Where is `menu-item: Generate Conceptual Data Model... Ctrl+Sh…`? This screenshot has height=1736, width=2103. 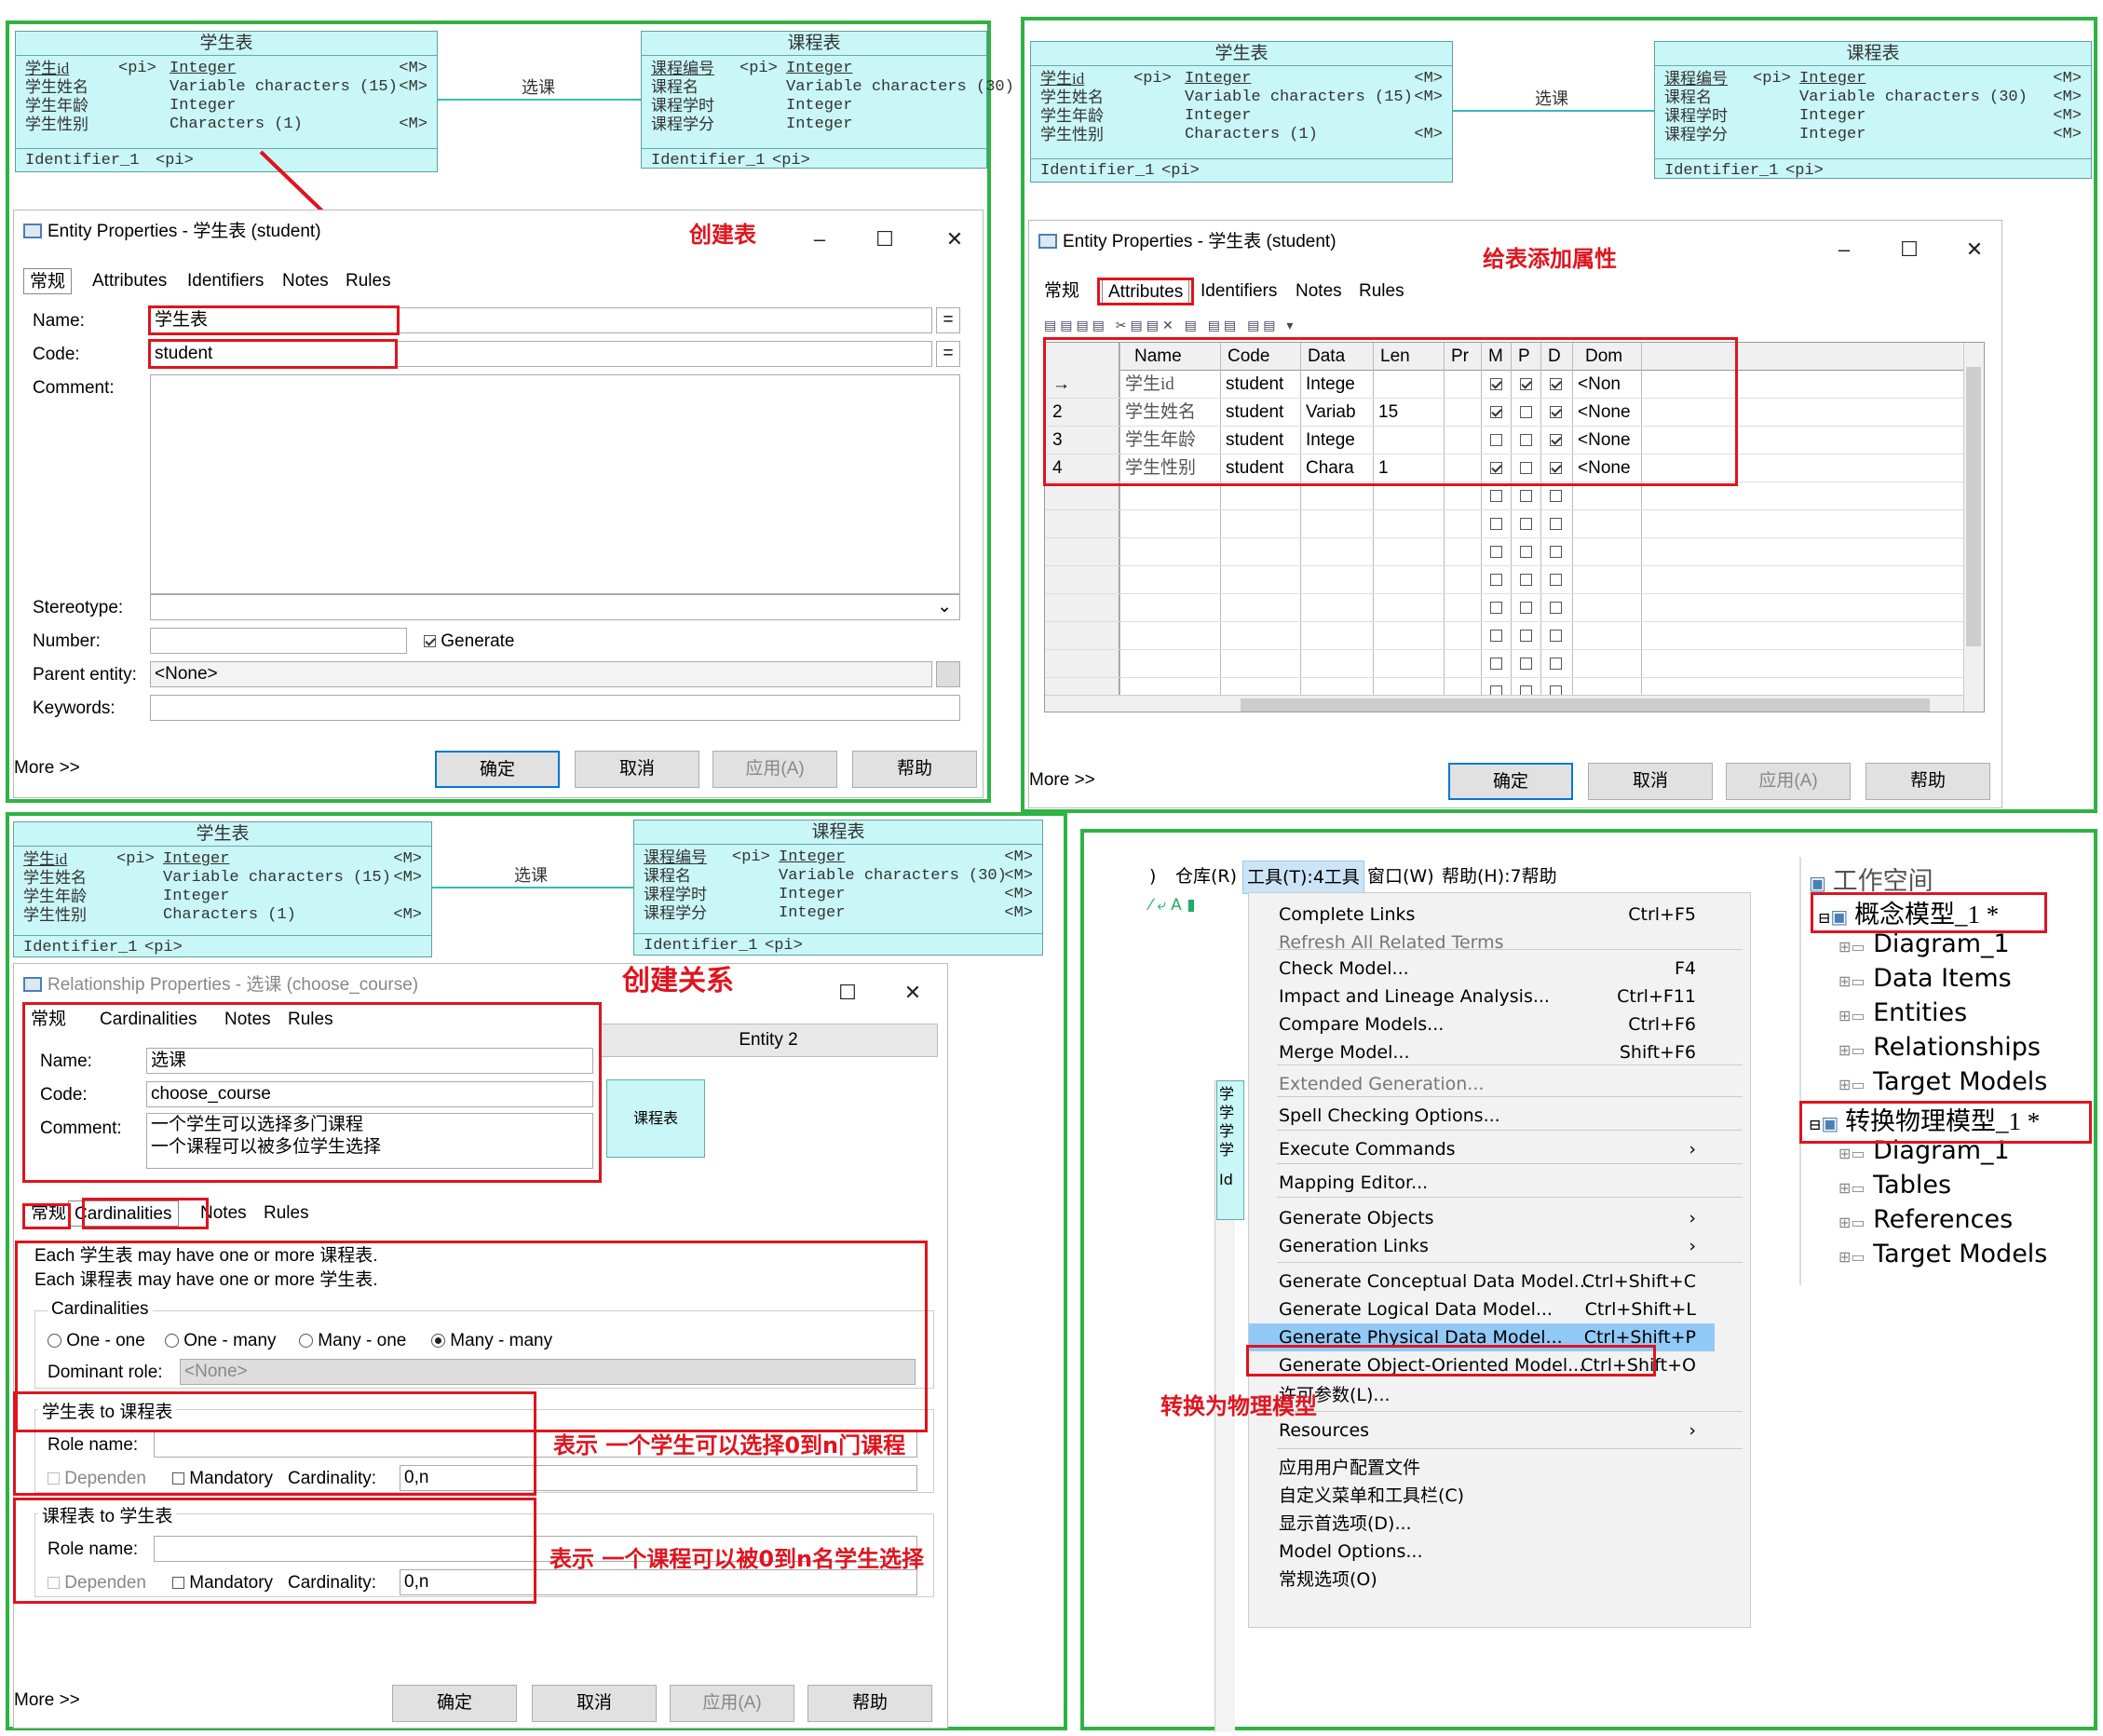 menu-item: Generate Conceptual Data Model... Ctrl+Sh… is located at coordinates (1482, 1281).